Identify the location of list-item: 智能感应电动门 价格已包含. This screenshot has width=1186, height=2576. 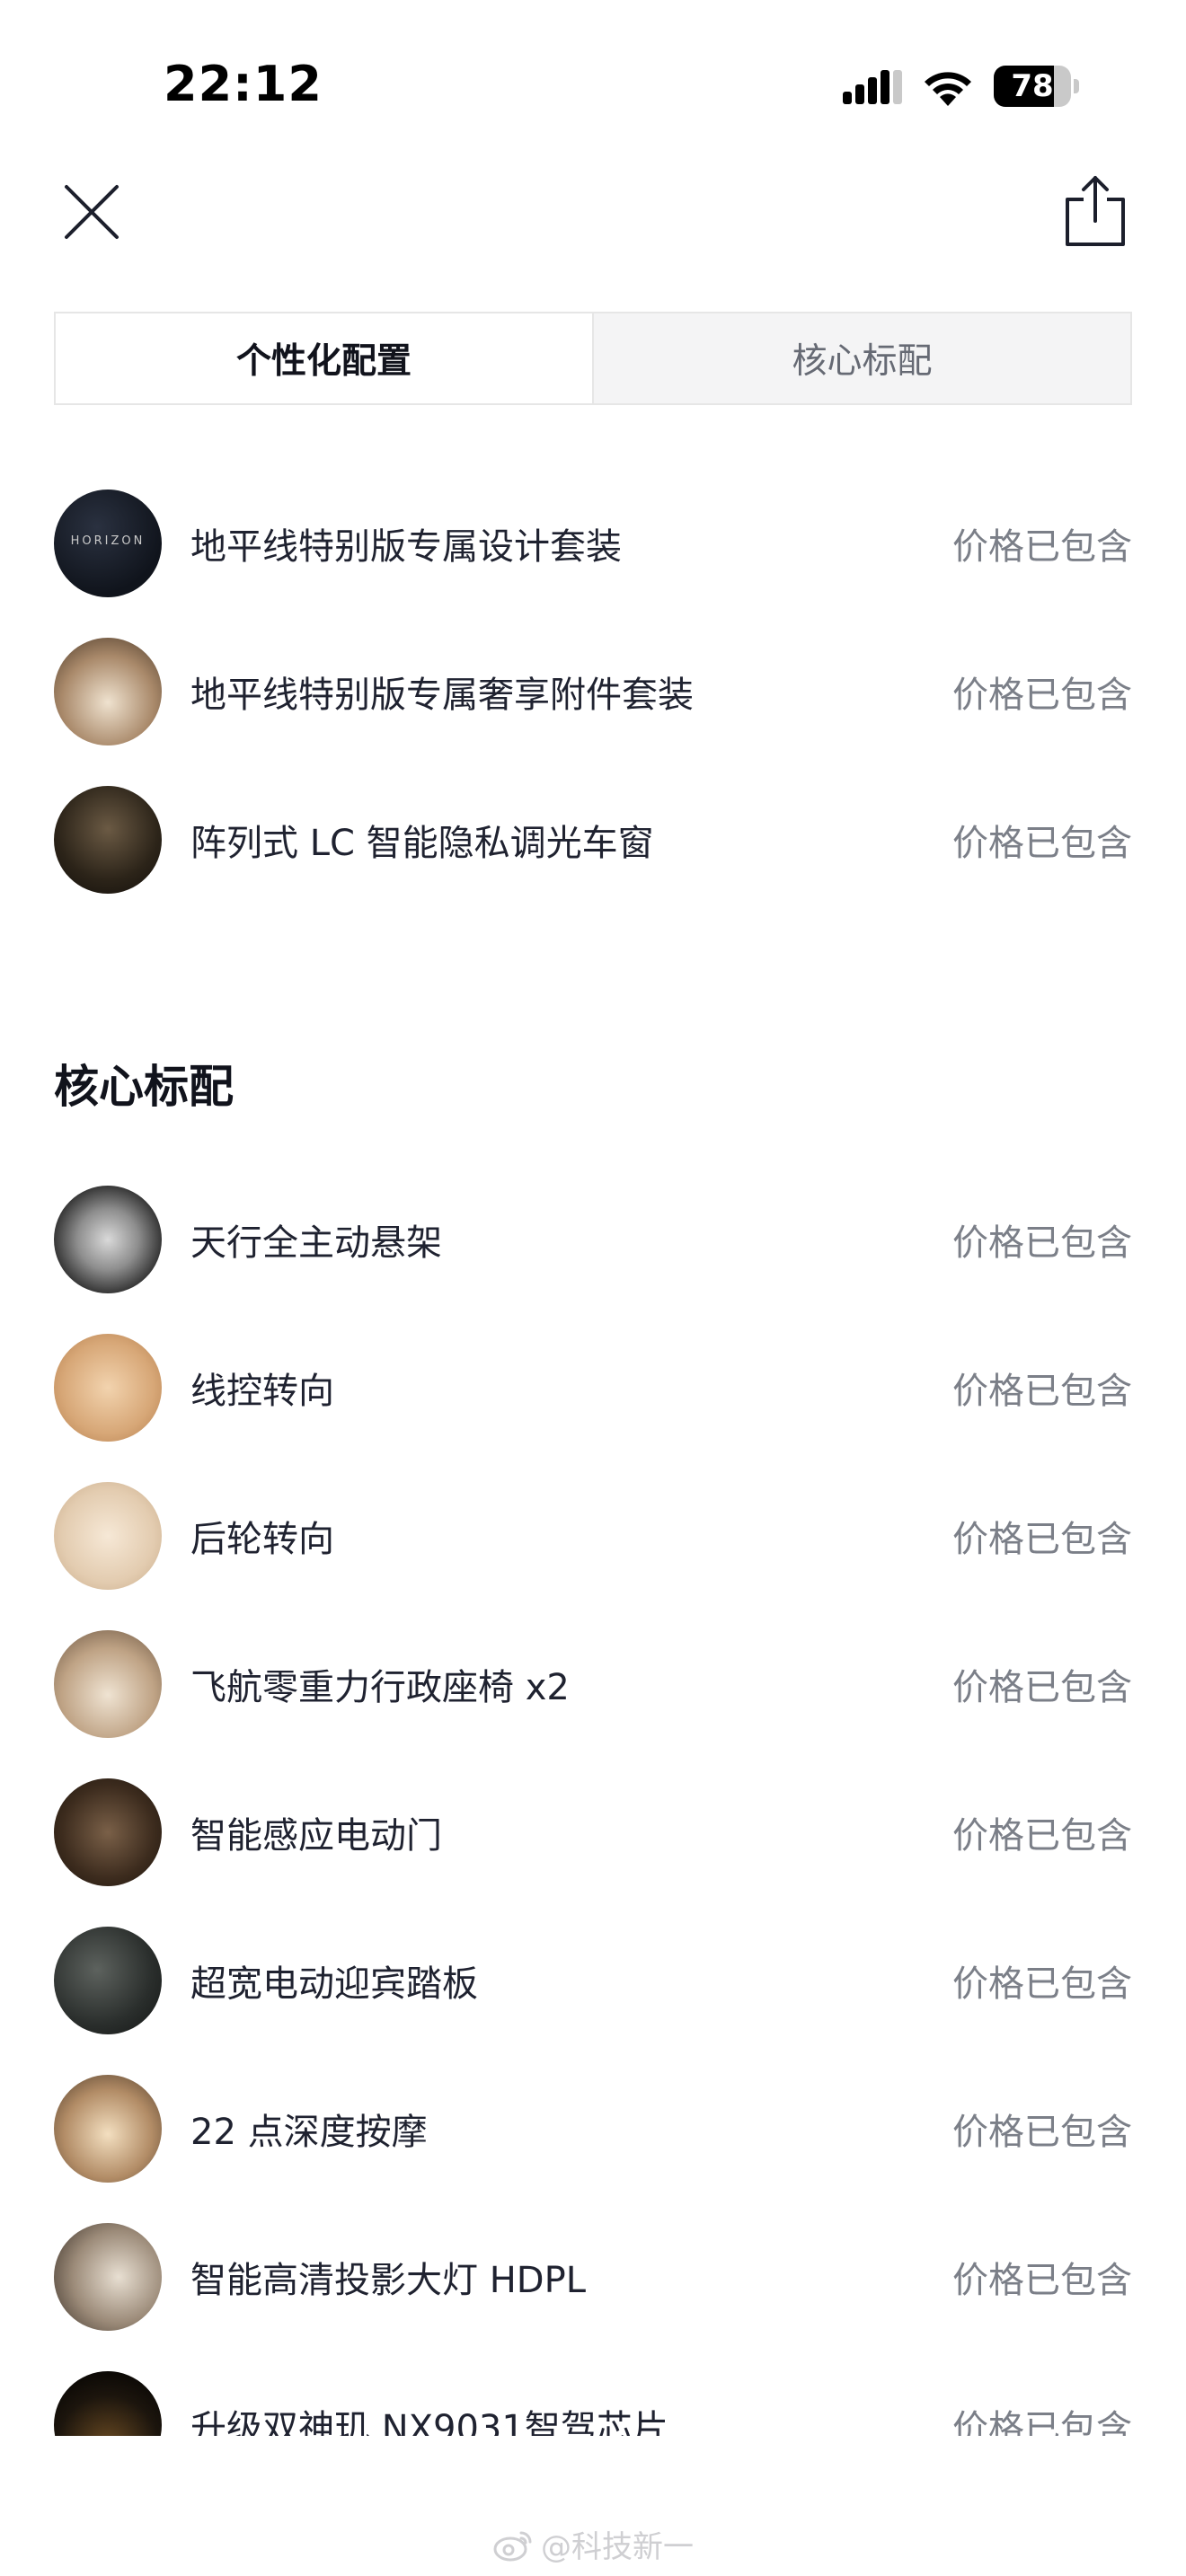
(593, 1832).